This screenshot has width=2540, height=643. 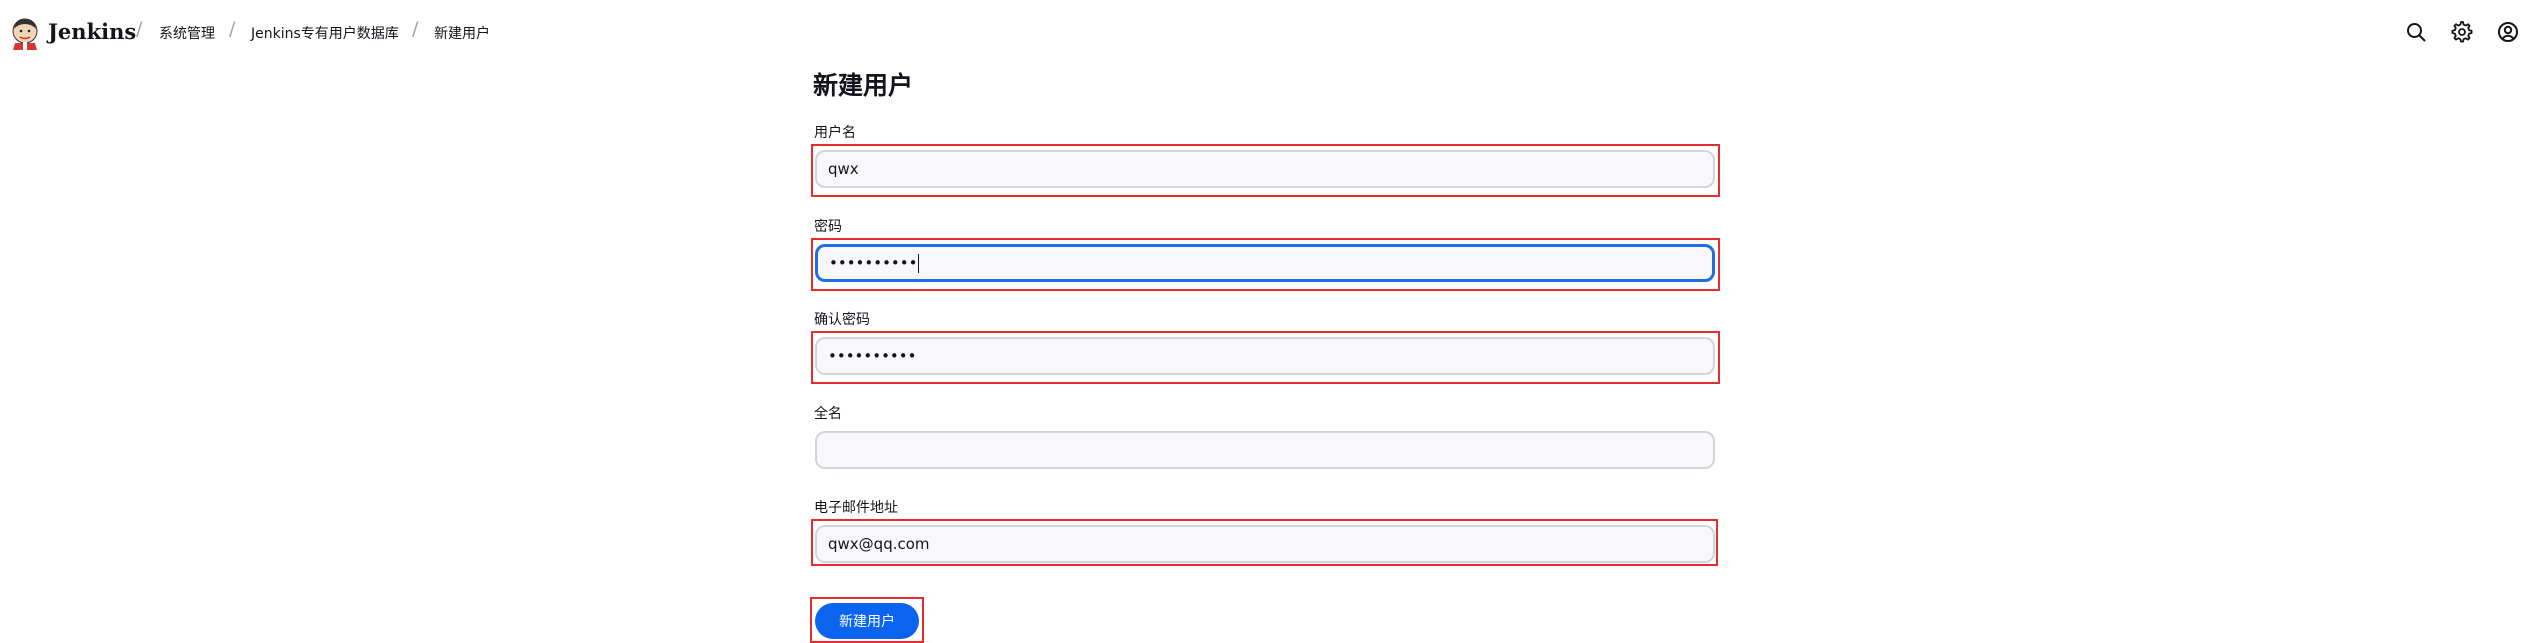 What do you see at coordinates (828, 414) in the screenshot?
I see `fullname-label: 全名` at bounding box center [828, 414].